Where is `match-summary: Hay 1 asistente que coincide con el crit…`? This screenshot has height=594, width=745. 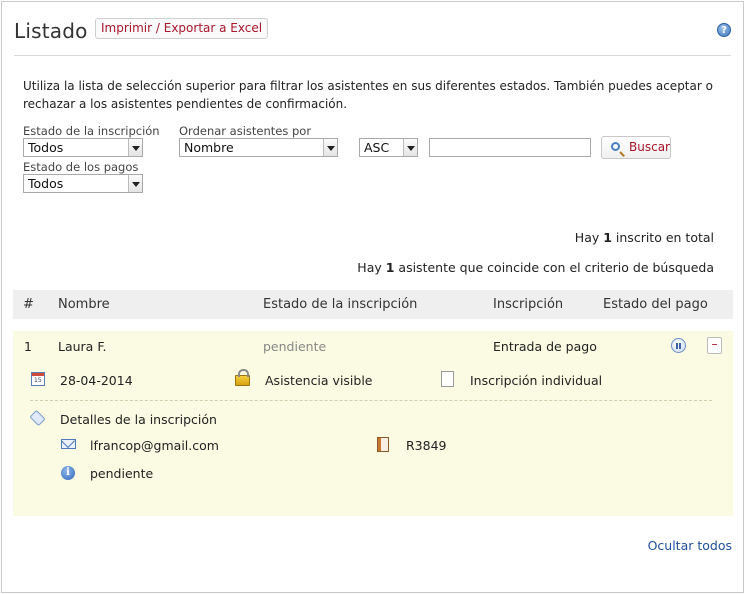 match-summary: Hay 1 asistente que coincide con el crit… is located at coordinates (535, 267).